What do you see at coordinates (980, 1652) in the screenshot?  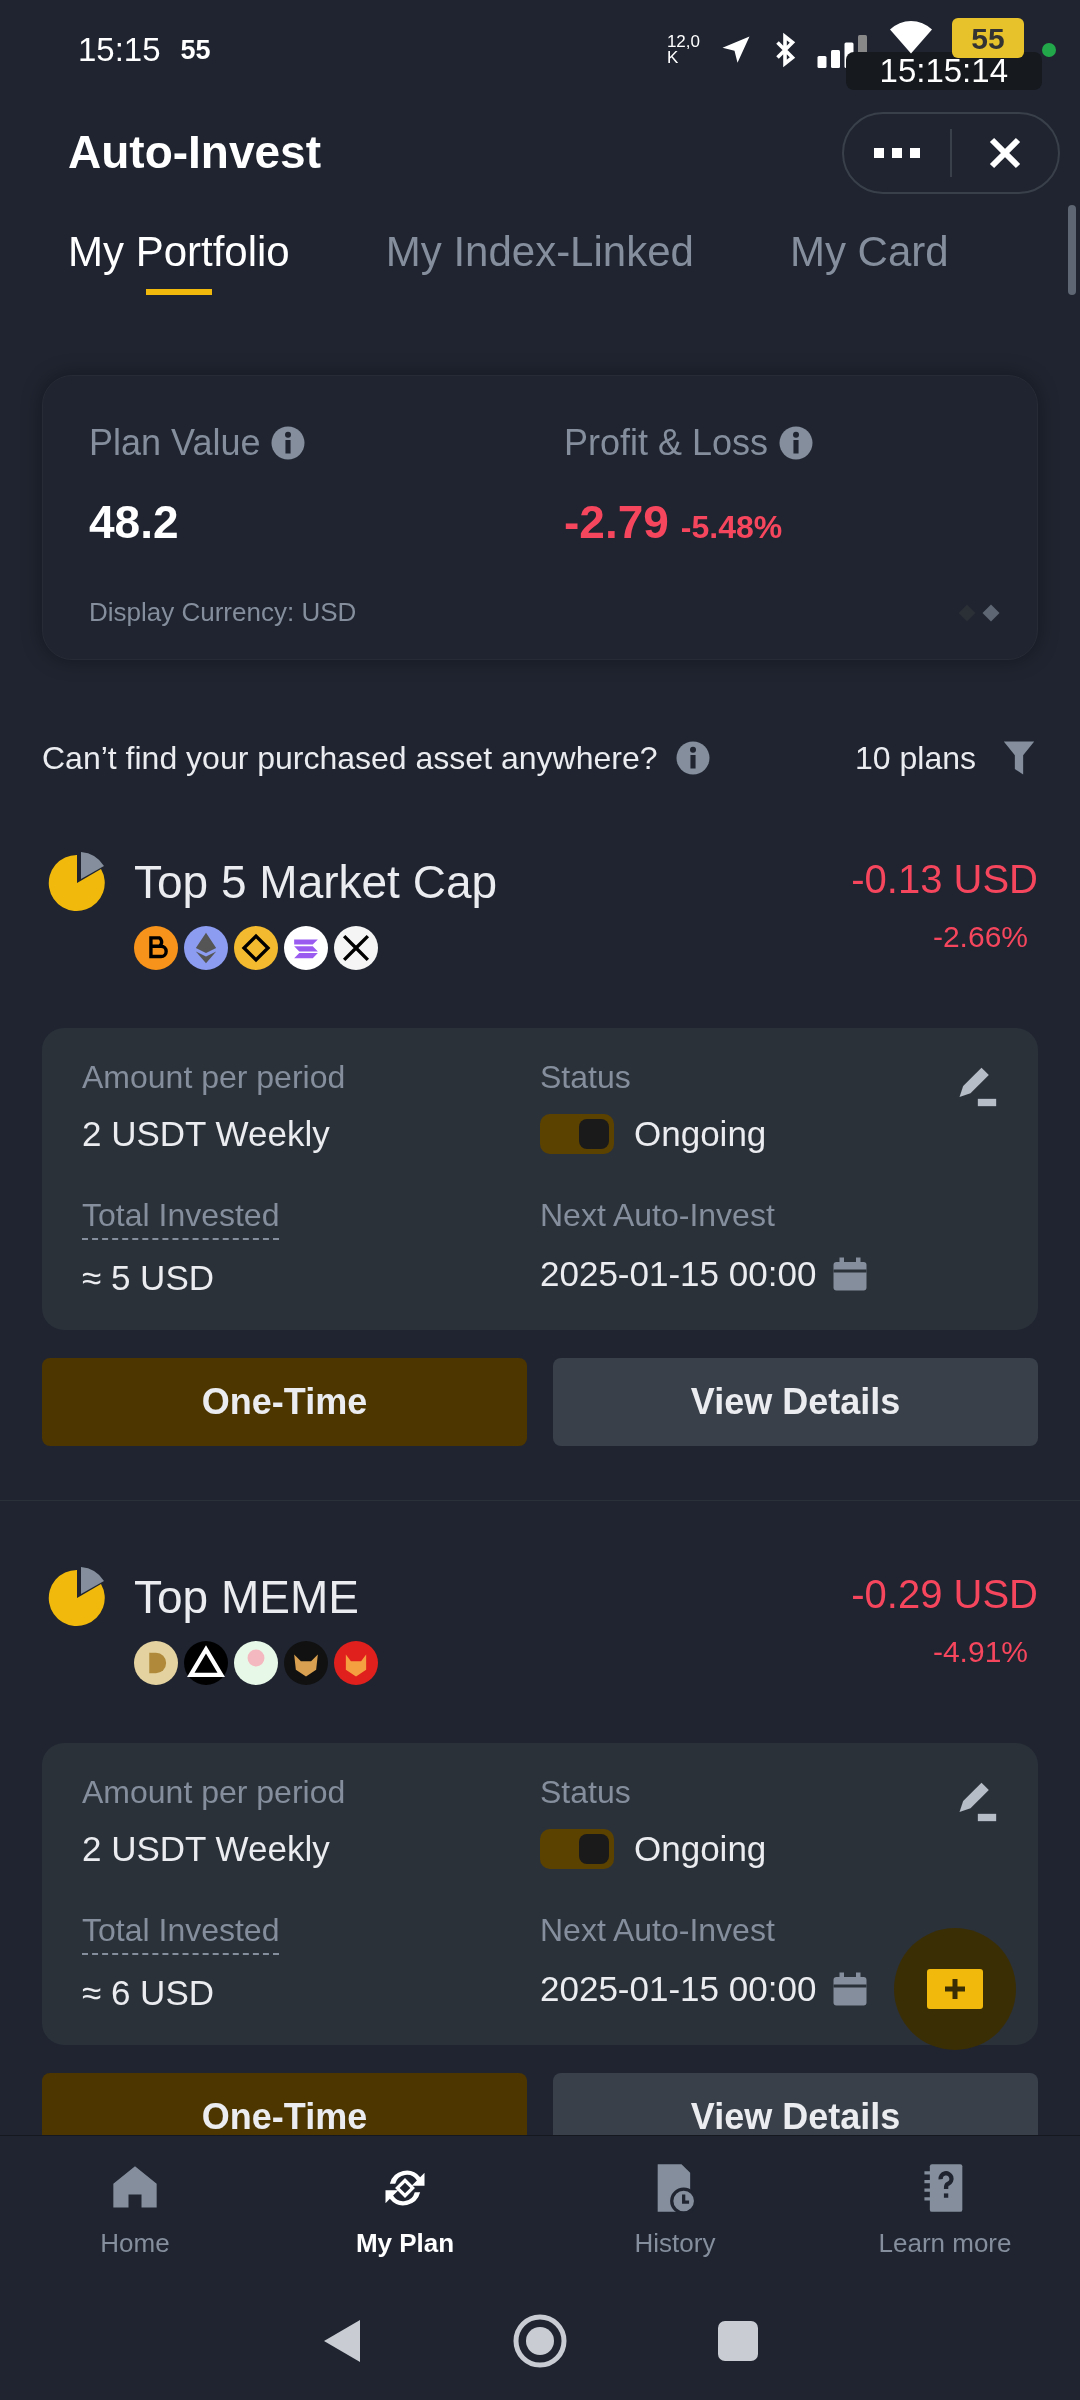 I see `plan-profit-loss-percent: -4.91%` at bounding box center [980, 1652].